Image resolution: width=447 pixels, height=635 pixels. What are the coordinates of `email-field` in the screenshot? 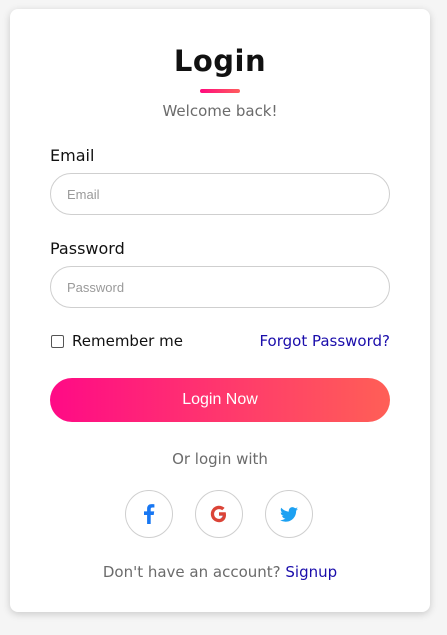 It's located at (220, 194).